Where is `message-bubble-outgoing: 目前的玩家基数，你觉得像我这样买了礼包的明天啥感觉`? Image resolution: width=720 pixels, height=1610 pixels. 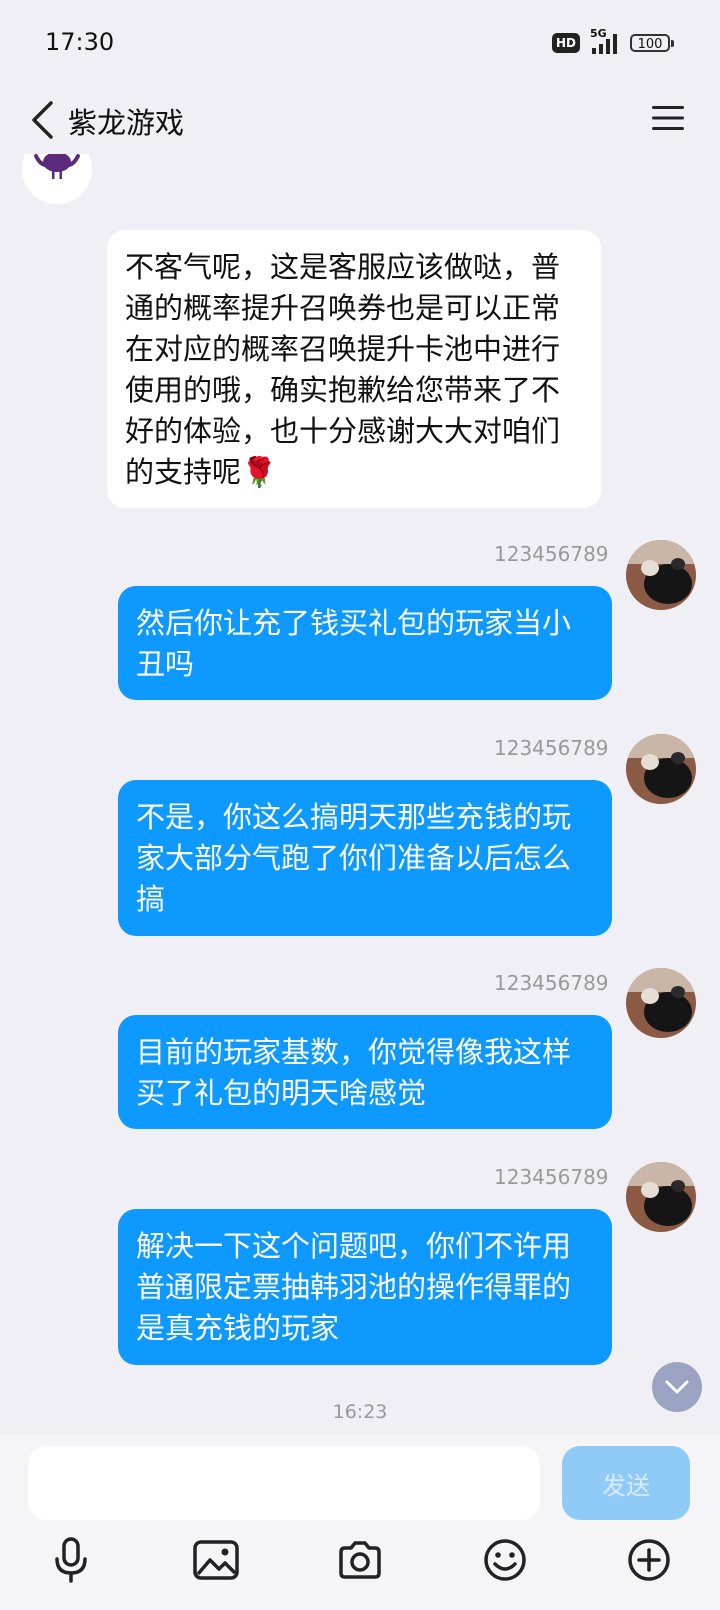 message-bubble-outgoing: 目前的玩家基数，你觉得像我这样买了礼包的明天啥感觉 is located at coordinates (365, 1072).